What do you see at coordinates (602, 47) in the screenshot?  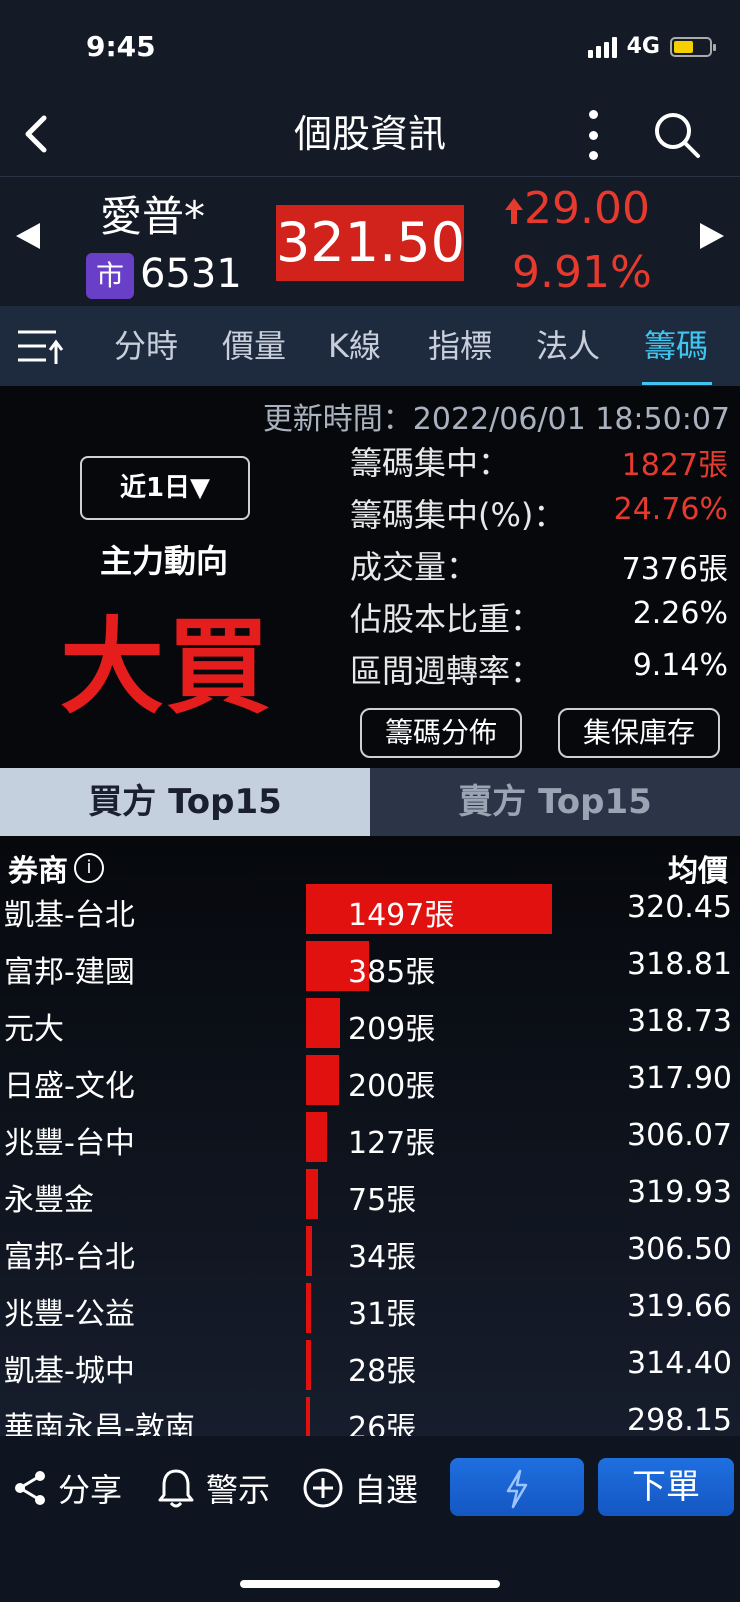 I see `signal-icon` at bounding box center [602, 47].